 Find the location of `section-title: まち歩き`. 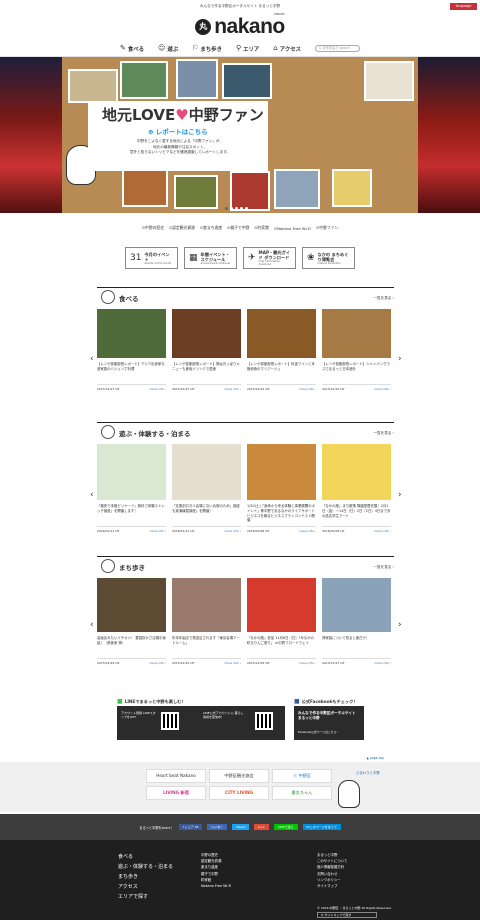

section-title: まち歩き is located at coordinates (132, 568).